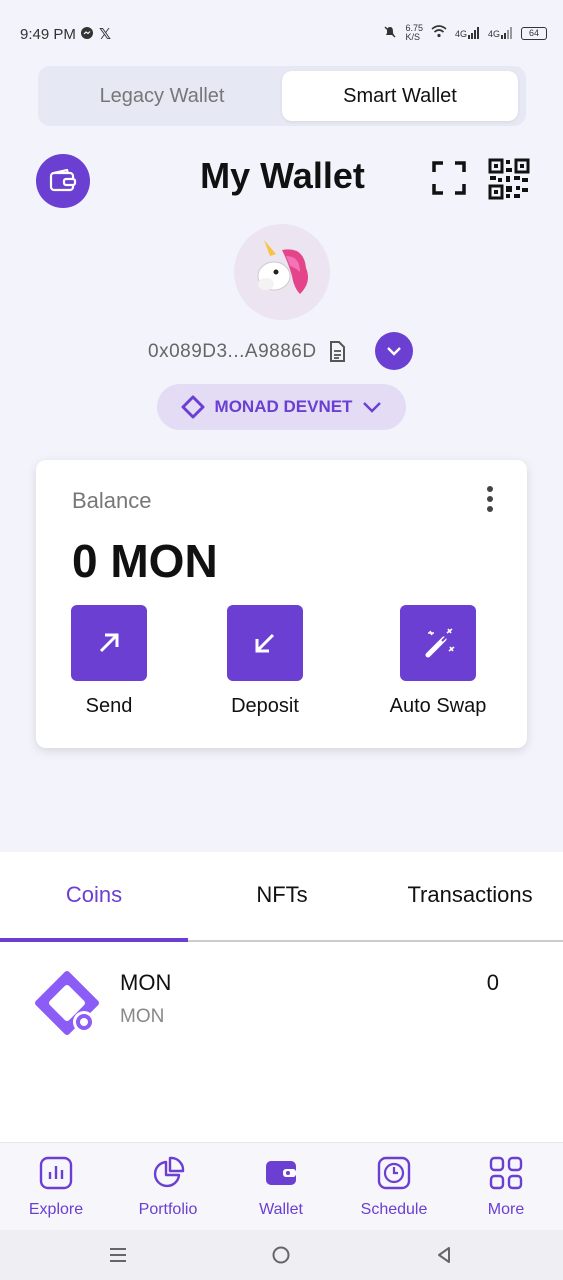 Image resolution: width=563 pixels, height=1280 pixels. Describe the element at coordinates (439, 33) in the screenshot. I see `wifi-icon` at that location.